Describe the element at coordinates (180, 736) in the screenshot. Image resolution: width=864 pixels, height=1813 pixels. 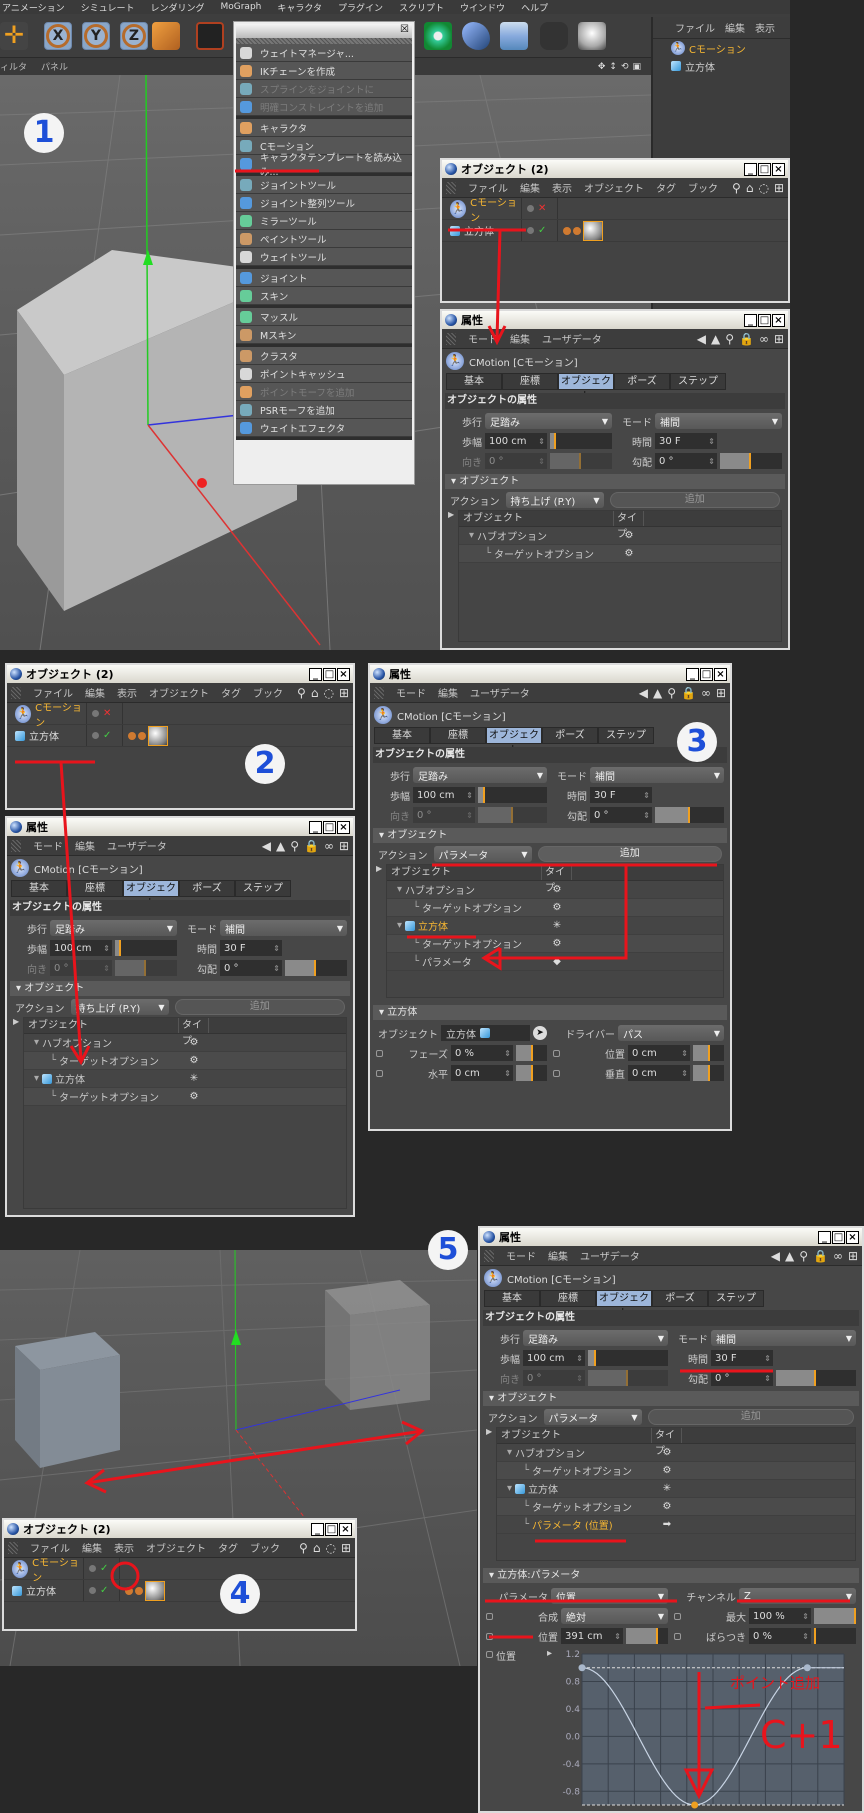
I see `object-row: 立方体 ✓` at that location.